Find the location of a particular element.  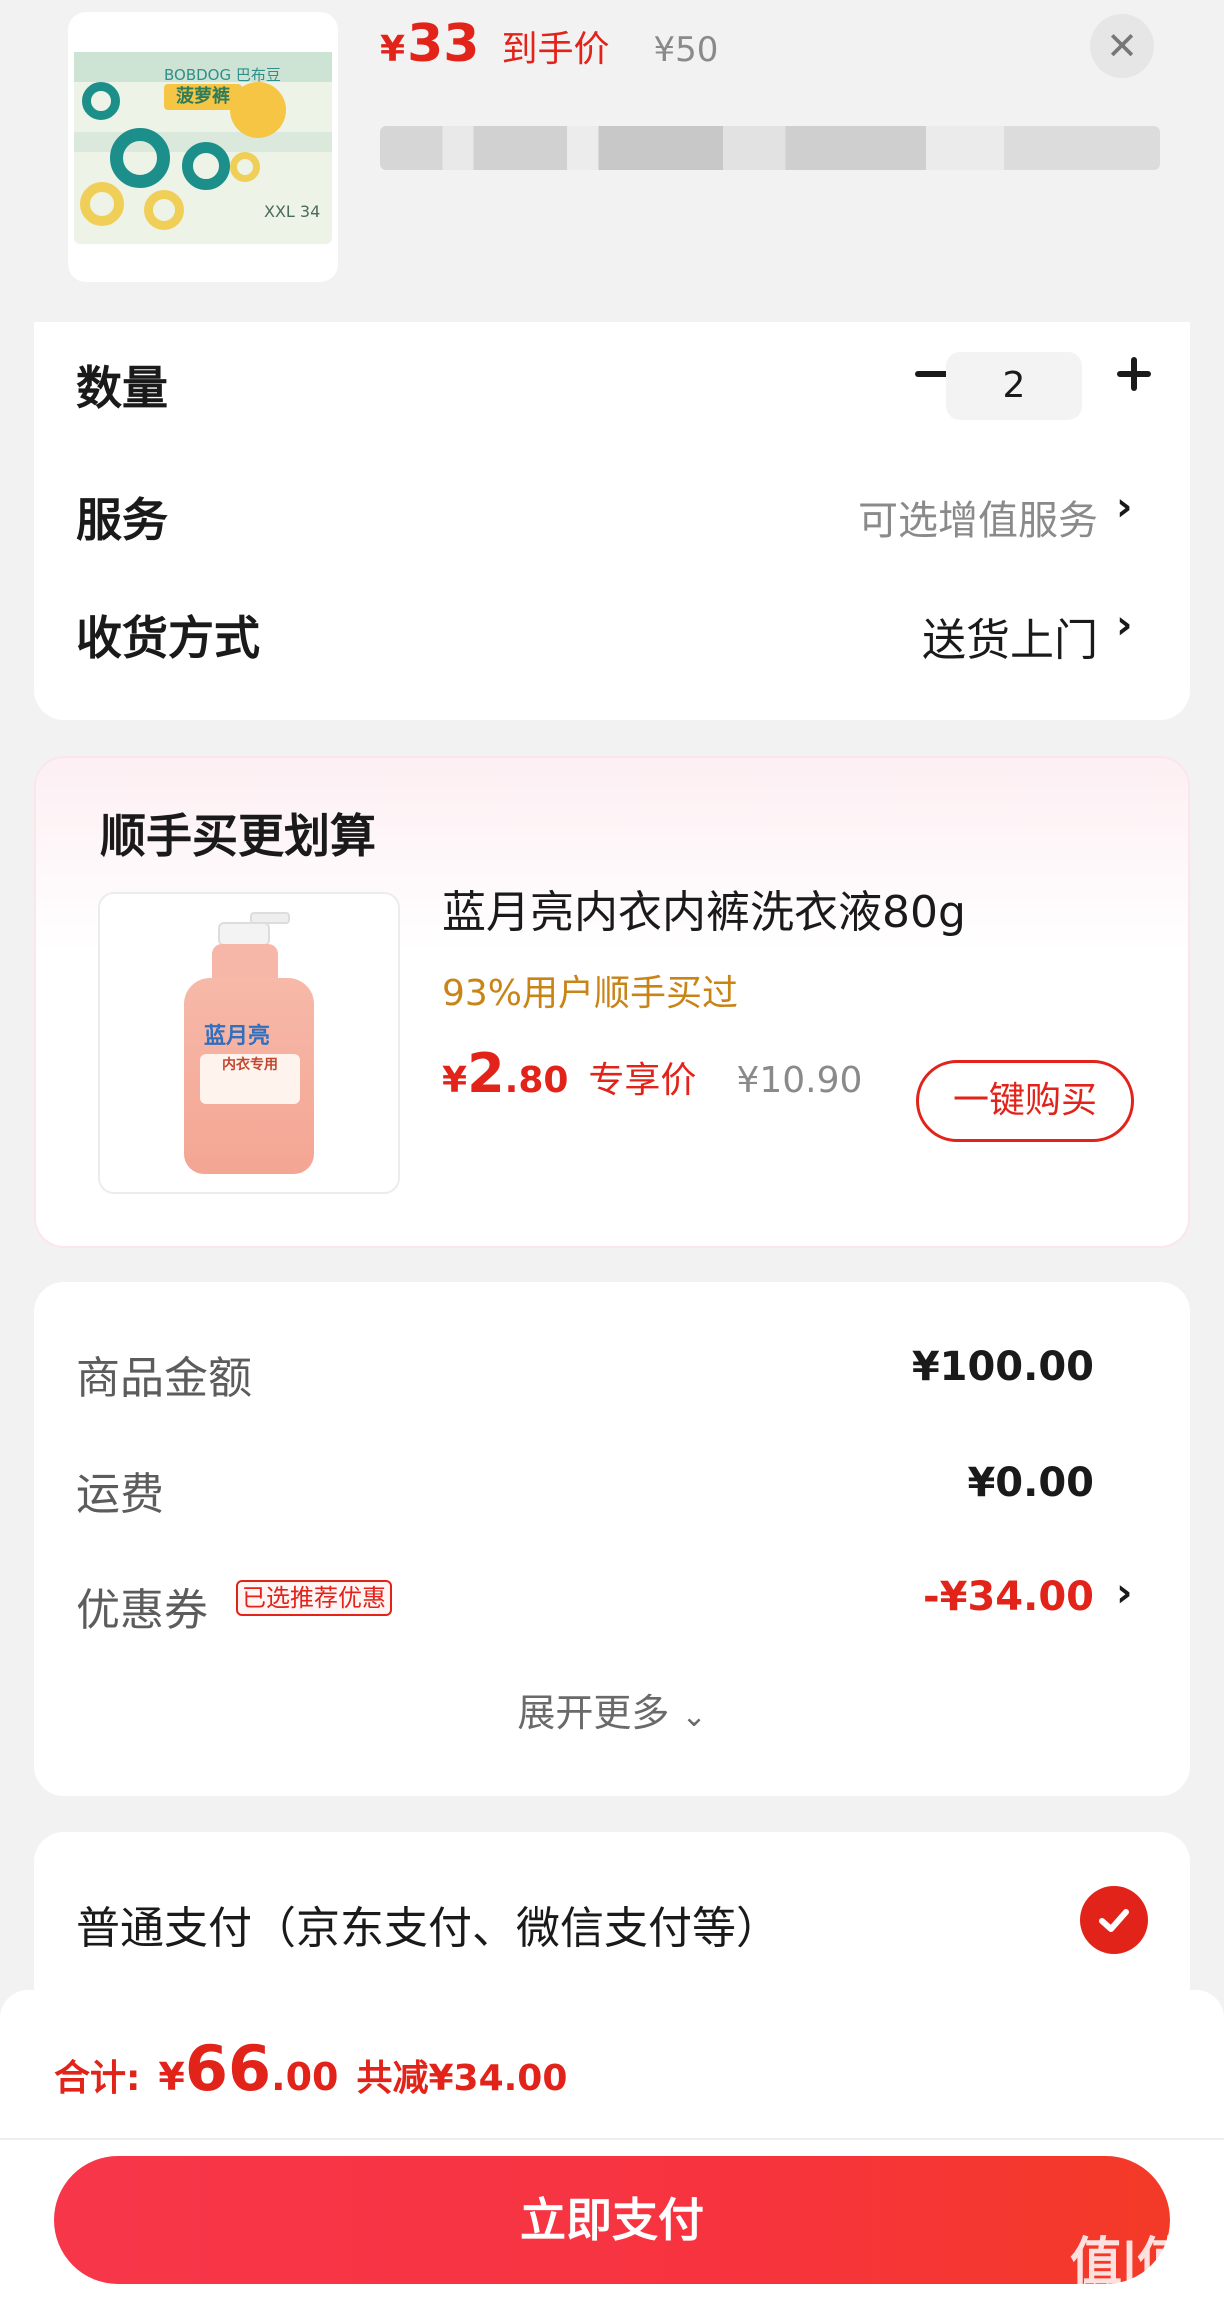

upsell-price: ¥ 2 .80 专享价 ¥10.90 is located at coordinates (652, 1073).